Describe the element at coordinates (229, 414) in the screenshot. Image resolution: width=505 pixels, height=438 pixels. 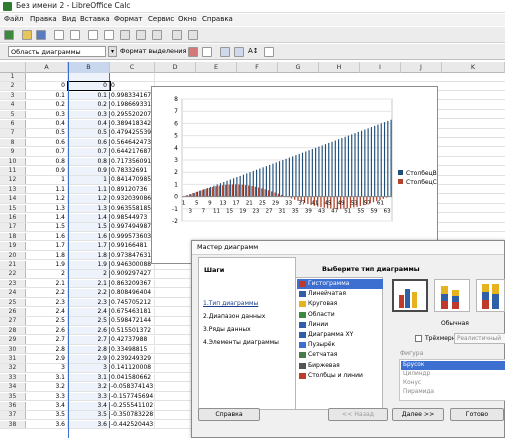
I see `help-button: Справка` at that location.